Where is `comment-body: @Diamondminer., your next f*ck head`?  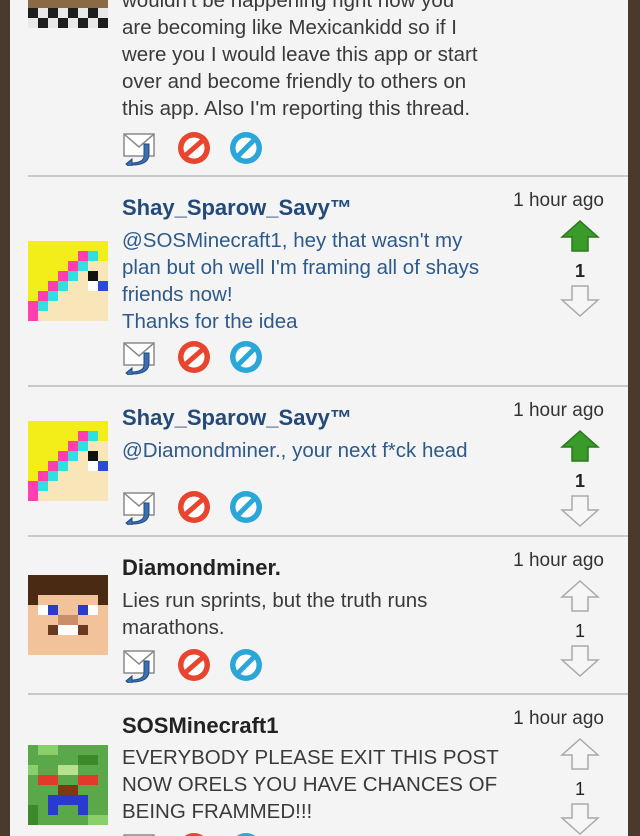 comment-body: @Diamondminer., your next f*ck head is located at coordinates (322, 450).